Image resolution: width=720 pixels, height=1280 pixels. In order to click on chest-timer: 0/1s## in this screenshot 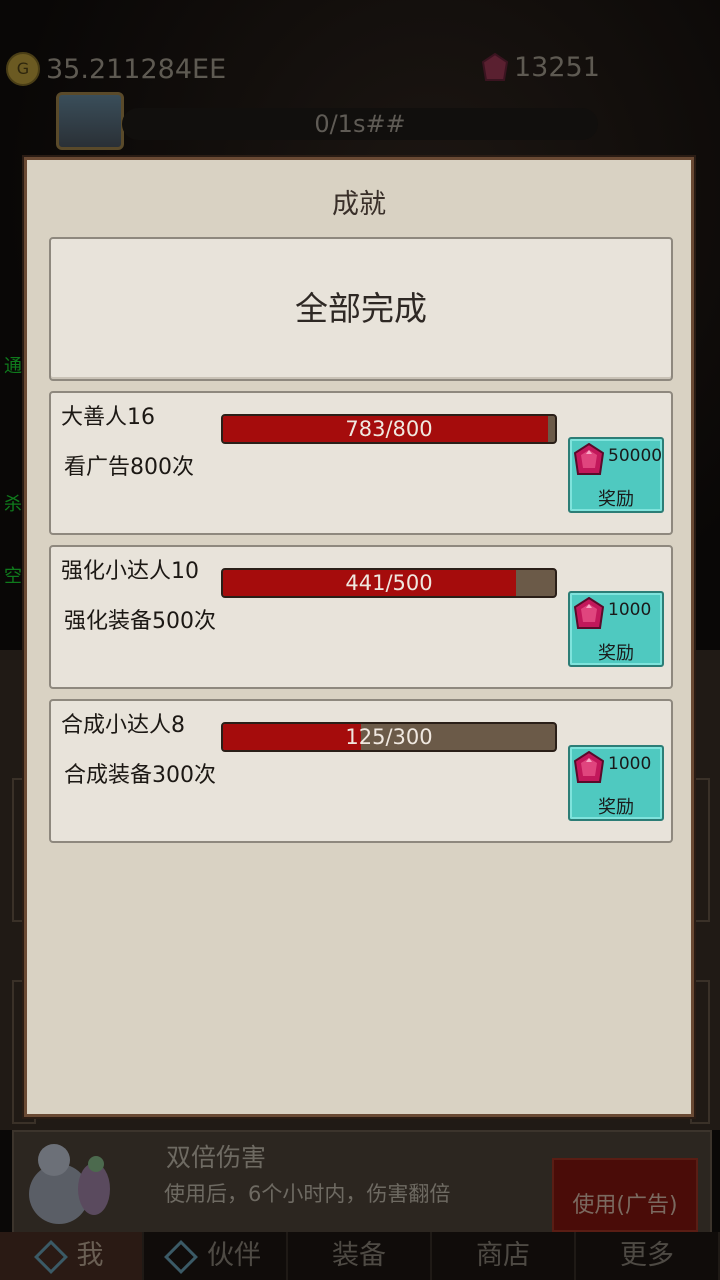, I will do `click(360, 124)`.